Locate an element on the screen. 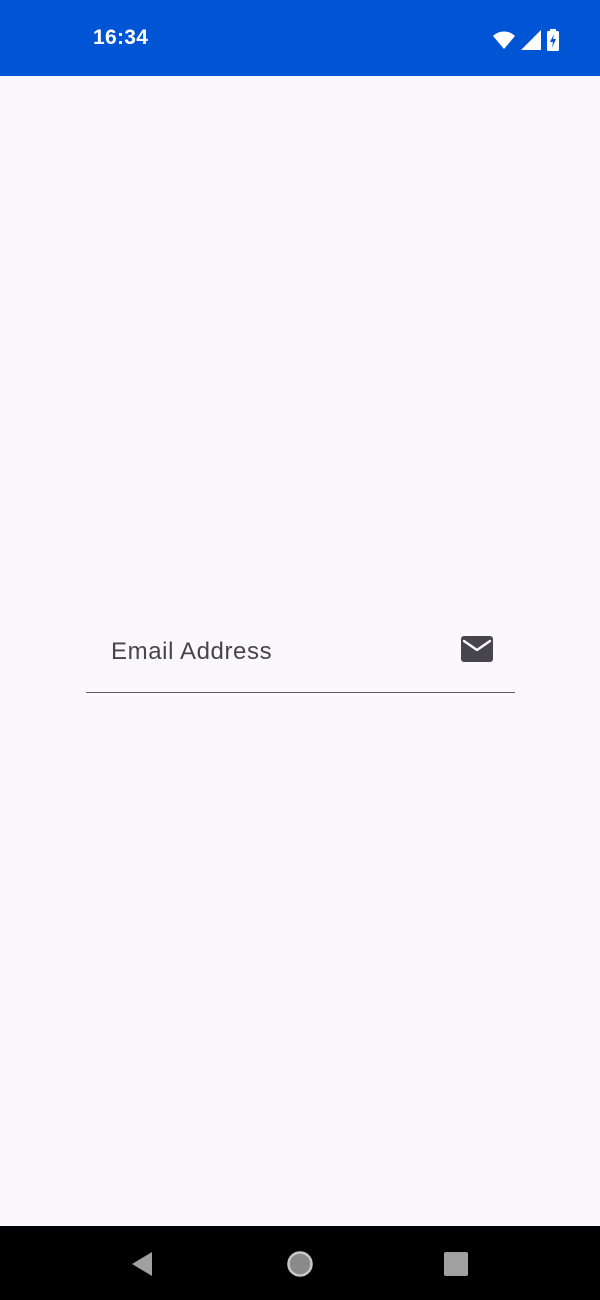  home-button is located at coordinates (300, 1264).